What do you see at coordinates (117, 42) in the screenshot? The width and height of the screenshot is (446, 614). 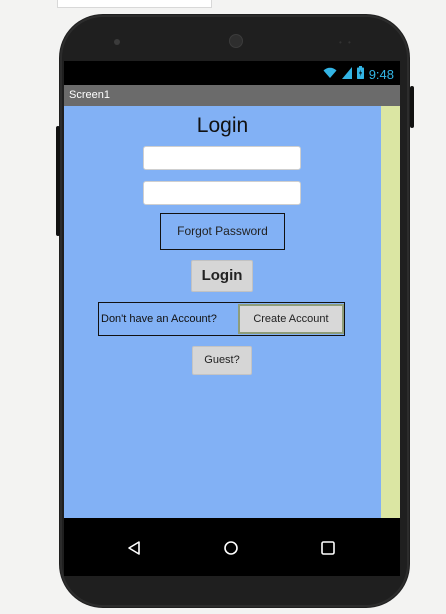 I see `proximity-sensor` at bounding box center [117, 42].